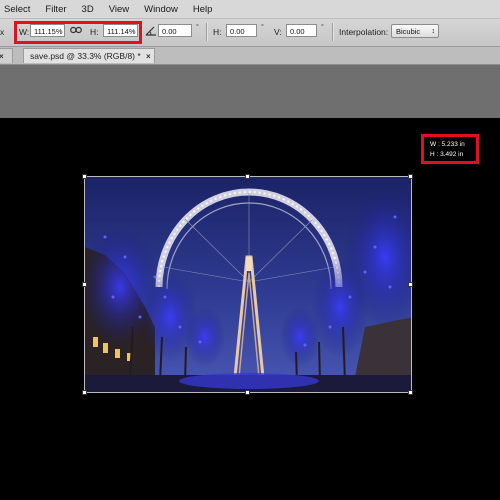  What do you see at coordinates (410, 284) in the screenshot?
I see `transform-handle-right` at bounding box center [410, 284].